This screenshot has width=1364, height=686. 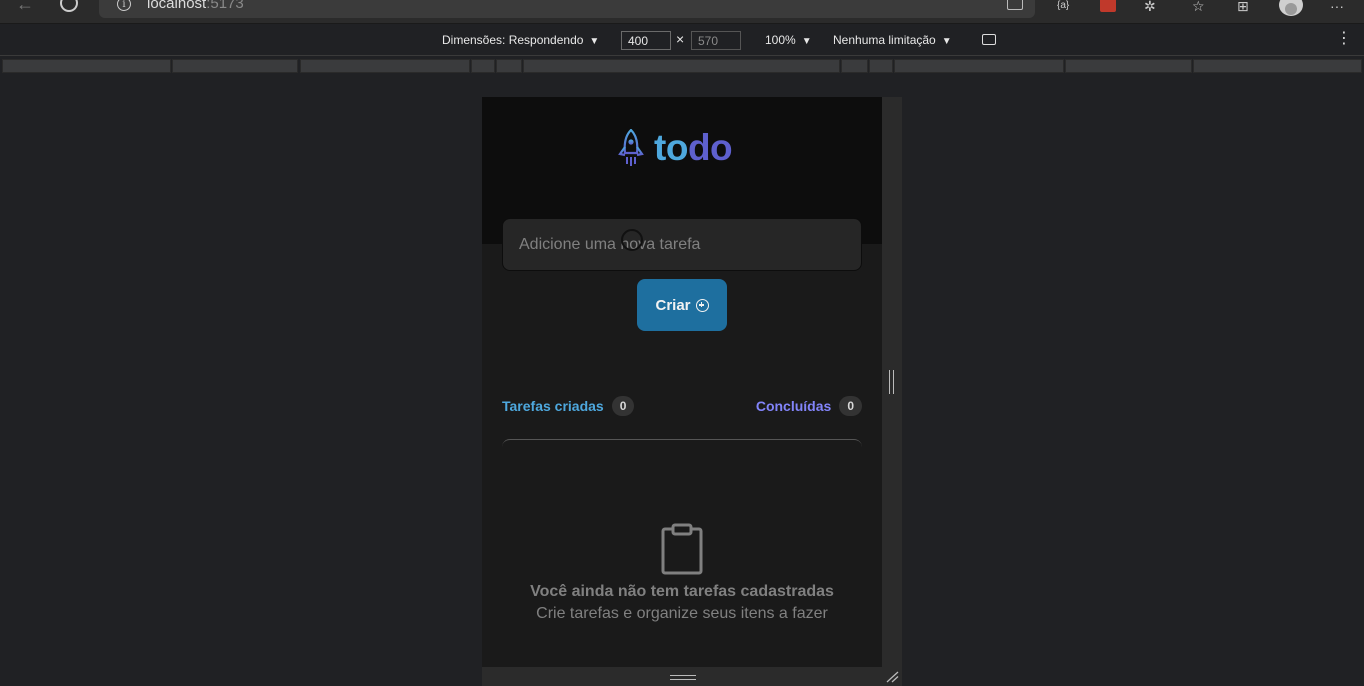 What do you see at coordinates (1150, 7) in the screenshot?
I see `extensions-puzzle-icon: ✲` at bounding box center [1150, 7].